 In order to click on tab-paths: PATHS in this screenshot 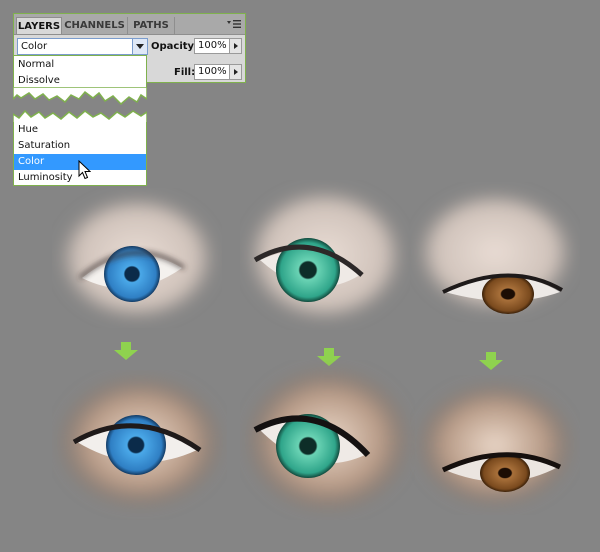, I will do `click(151, 25)`.